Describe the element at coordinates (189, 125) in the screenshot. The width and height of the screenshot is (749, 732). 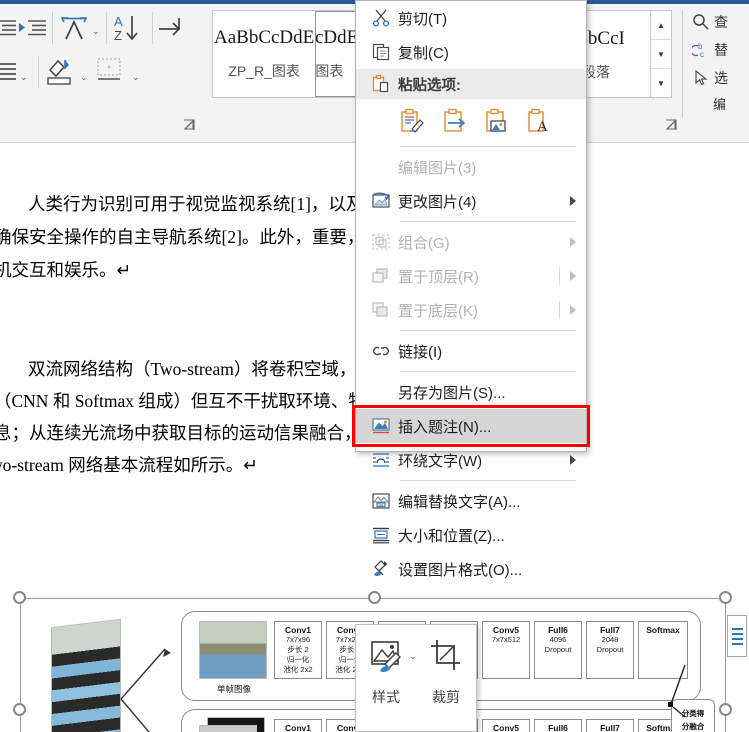
I see `paragraph-dialog-launcher` at that location.